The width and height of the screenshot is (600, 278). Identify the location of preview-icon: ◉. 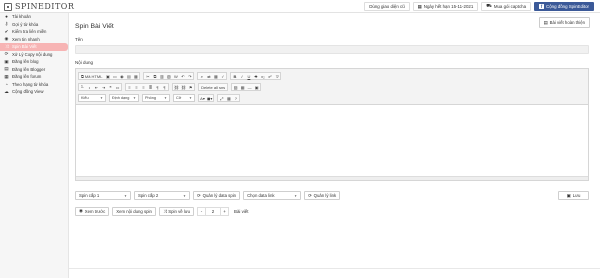
(121, 76).